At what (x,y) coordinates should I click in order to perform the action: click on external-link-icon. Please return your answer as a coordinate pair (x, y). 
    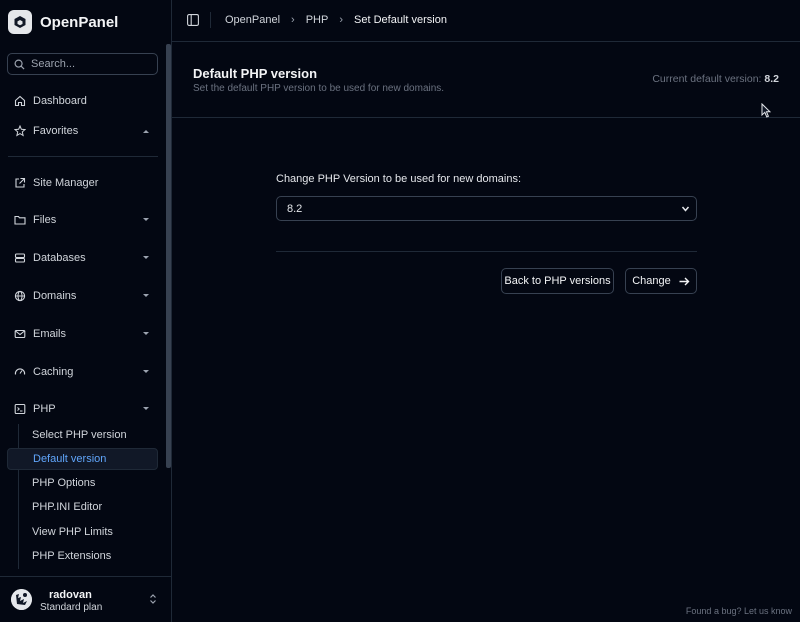
    Looking at the image, I should click on (19, 183).